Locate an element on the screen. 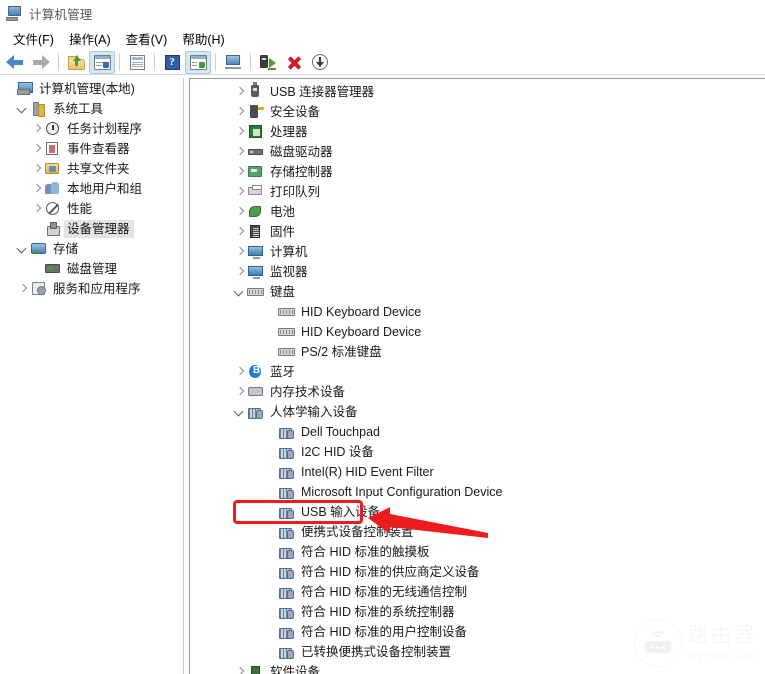  device-tree-item-row: 符合 HID 标准的触摸板 is located at coordinates (477, 552).